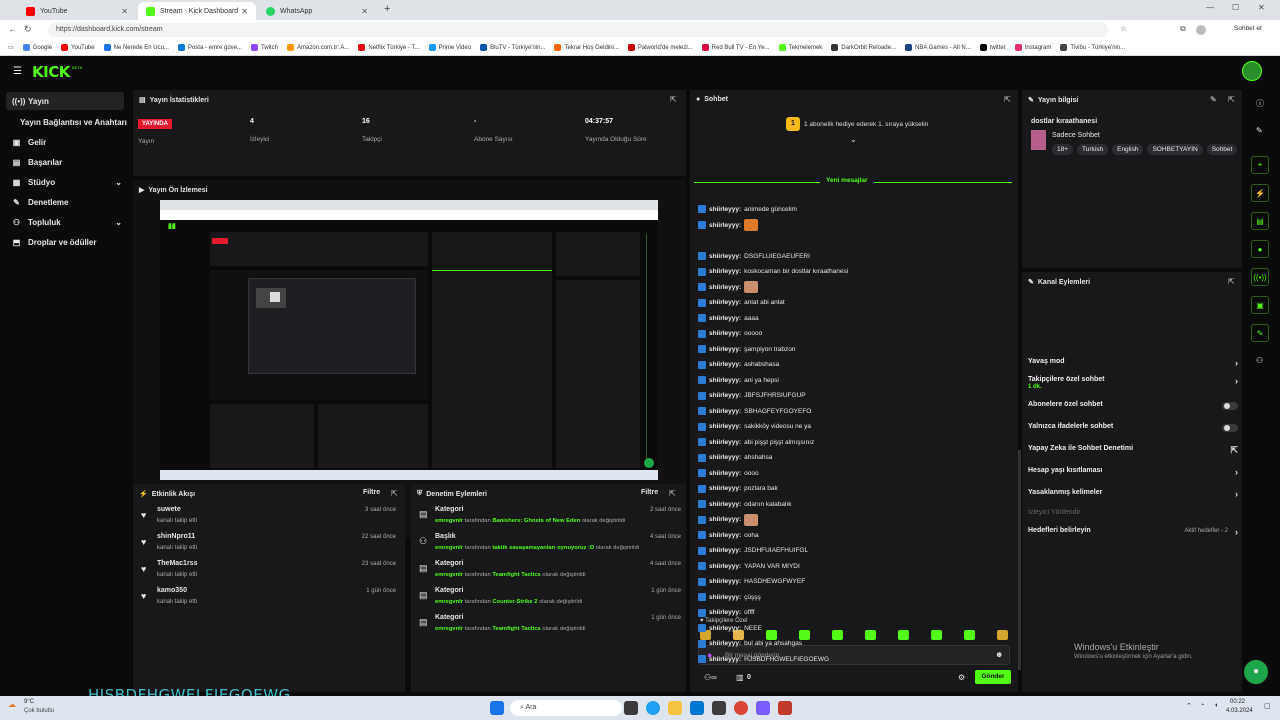 This screenshot has height=720, width=1280. Describe the element at coordinates (675, 708) in the screenshot. I see `file-explorer-icon` at that location.